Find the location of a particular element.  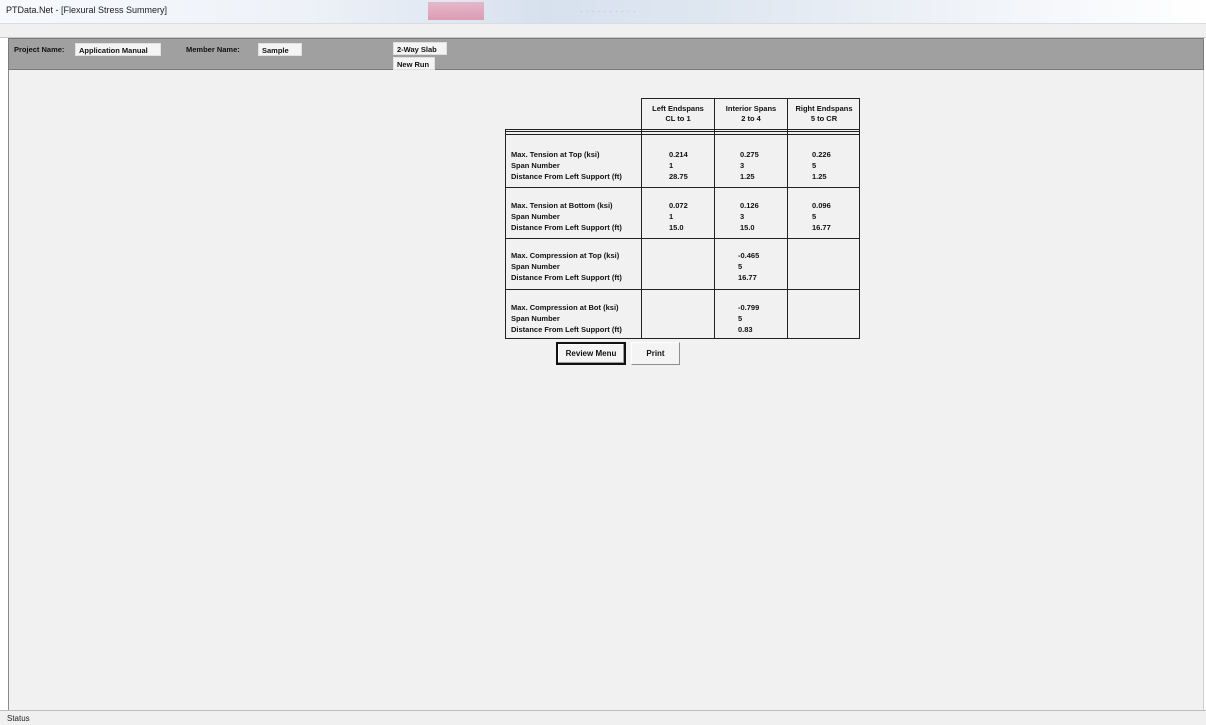

table-cell: 0.214 1 28.75 is located at coordinates (678, 165).